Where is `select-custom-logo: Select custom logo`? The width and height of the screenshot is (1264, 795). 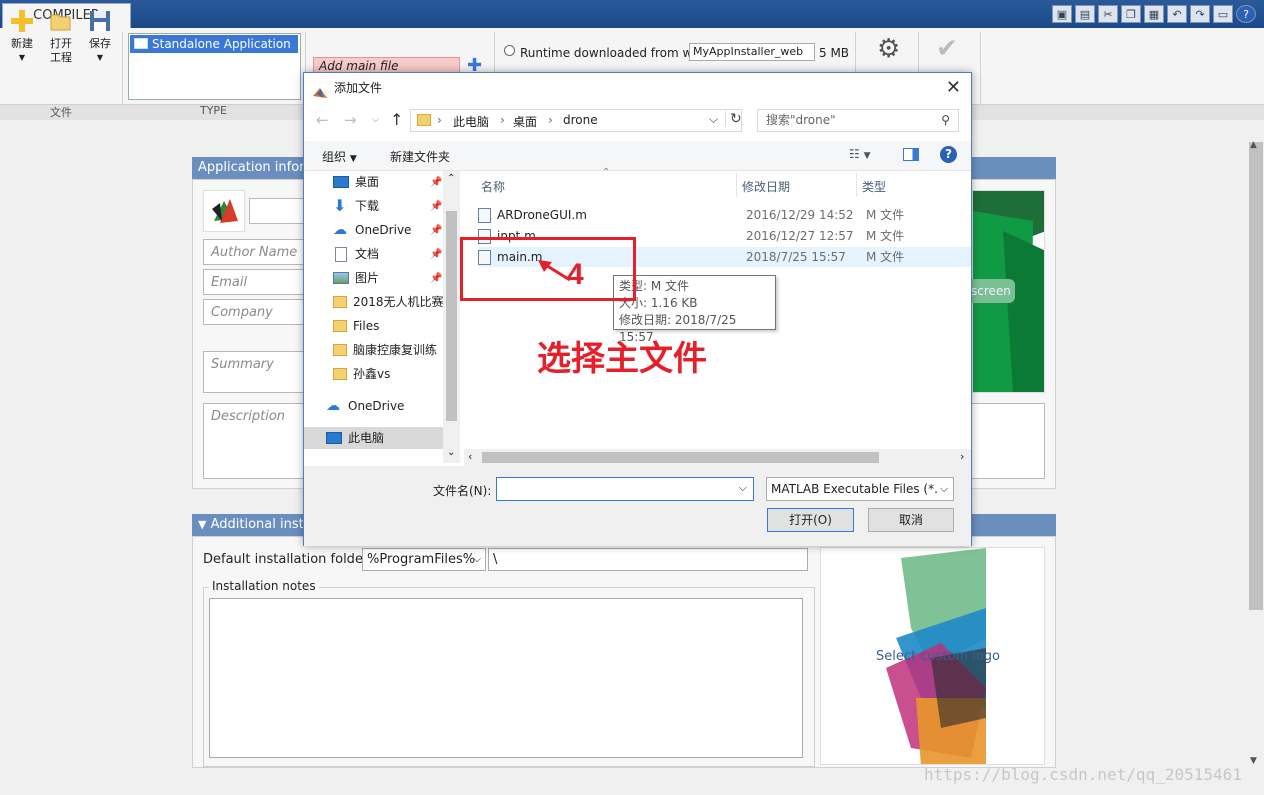 select-custom-logo: Select custom logo is located at coordinates (938, 656).